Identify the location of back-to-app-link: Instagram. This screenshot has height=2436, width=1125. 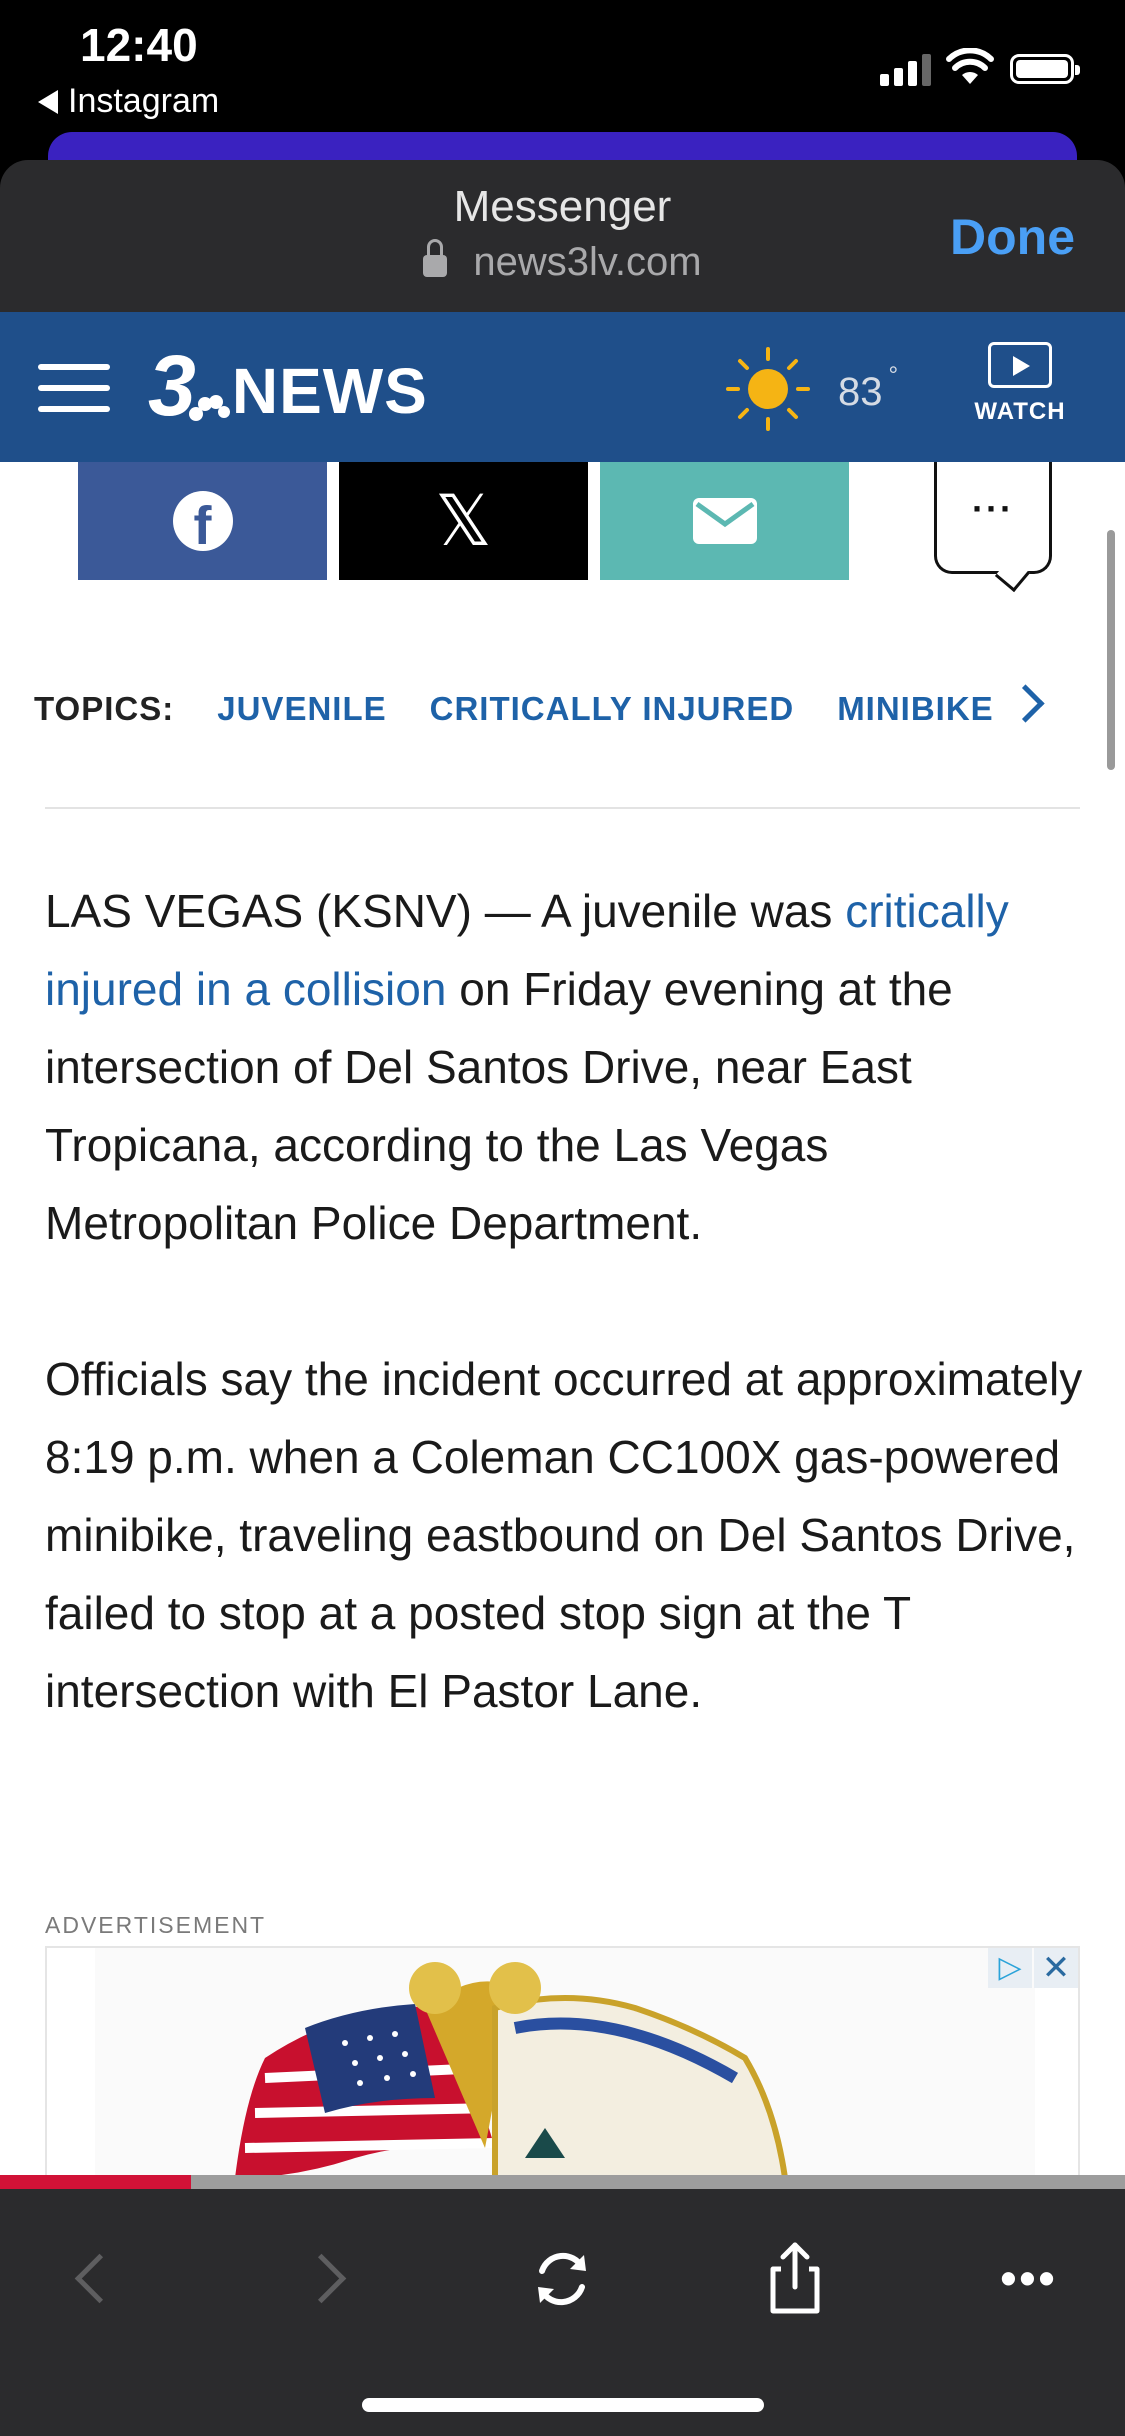
(128, 101).